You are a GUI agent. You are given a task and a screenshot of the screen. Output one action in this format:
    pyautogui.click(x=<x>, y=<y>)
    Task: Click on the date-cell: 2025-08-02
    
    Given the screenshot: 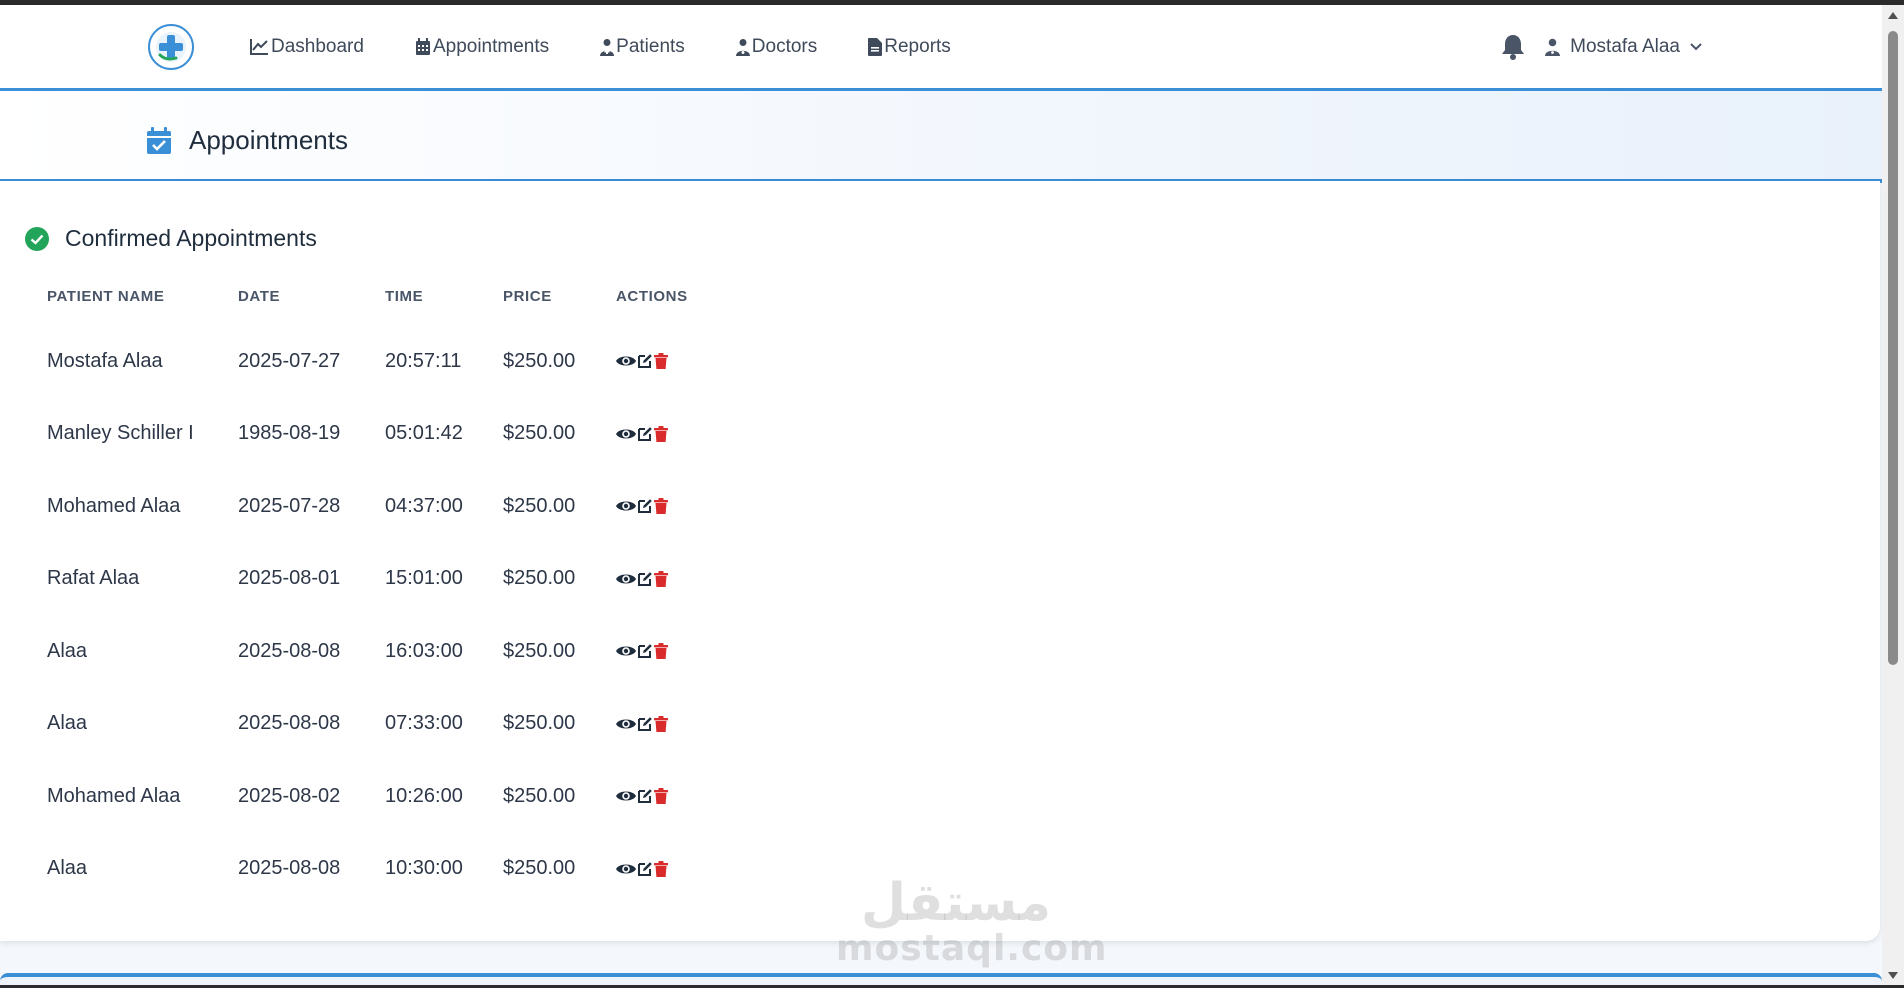 What is the action you would take?
    pyautogui.click(x=289, y=795)
    